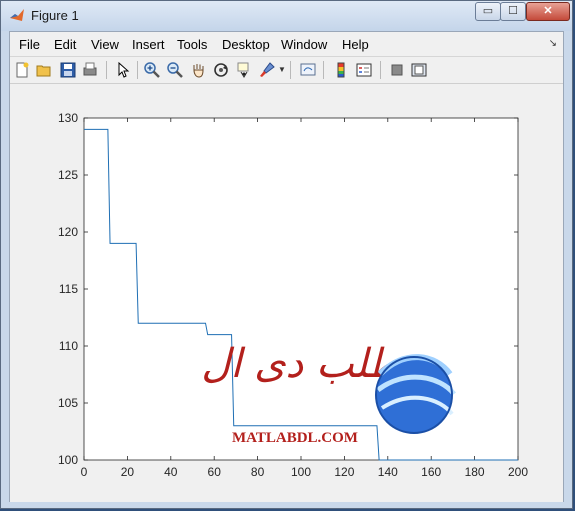 The image size is (575, 511). What do you see at coordinates (192, 44) in the screenshot?
I see `menu-tools: Tools` at bounding box center [192, 44].